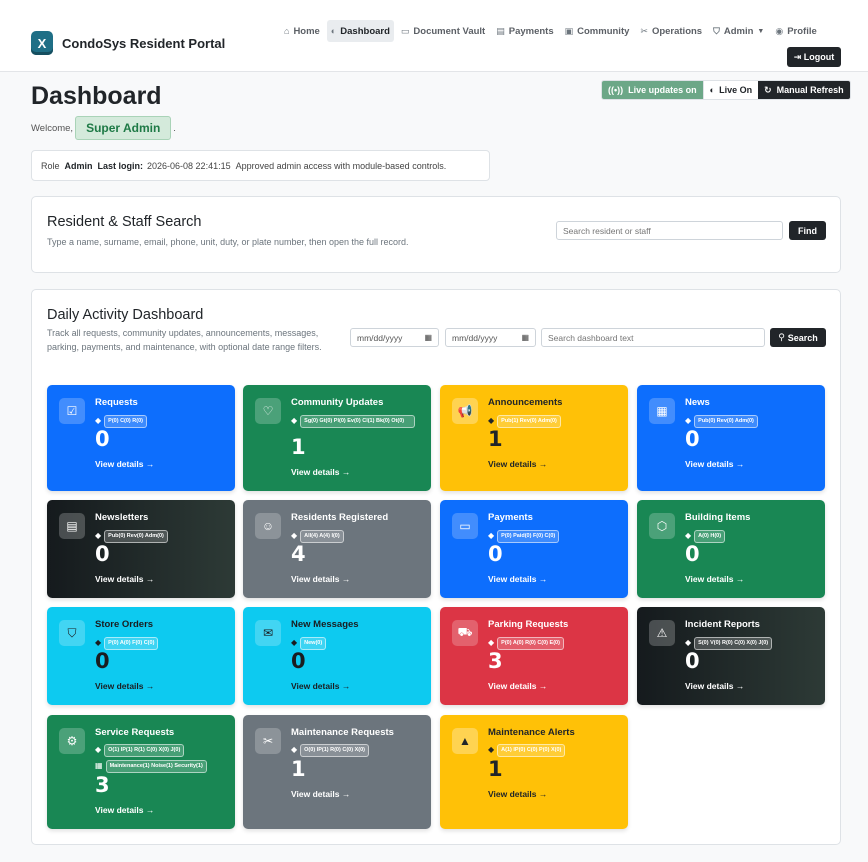 The image size is (868, 862). Describe the element at coordinates (96, 96) in the screenshot. I see `page-title: Dashboard` at that location.